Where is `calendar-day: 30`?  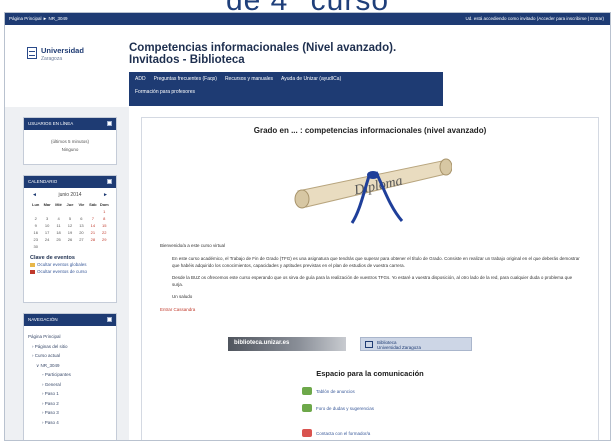 calendar-day: 30 is located at coordinates (35, 246).